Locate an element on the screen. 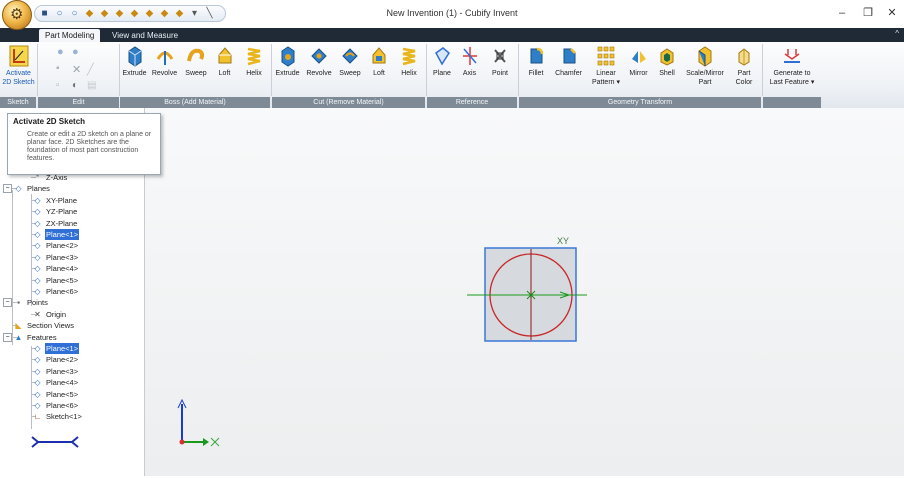 The width and height of the screenshot is (904, 478). maximize-button: ❐ is located at coordinates (868, 13).